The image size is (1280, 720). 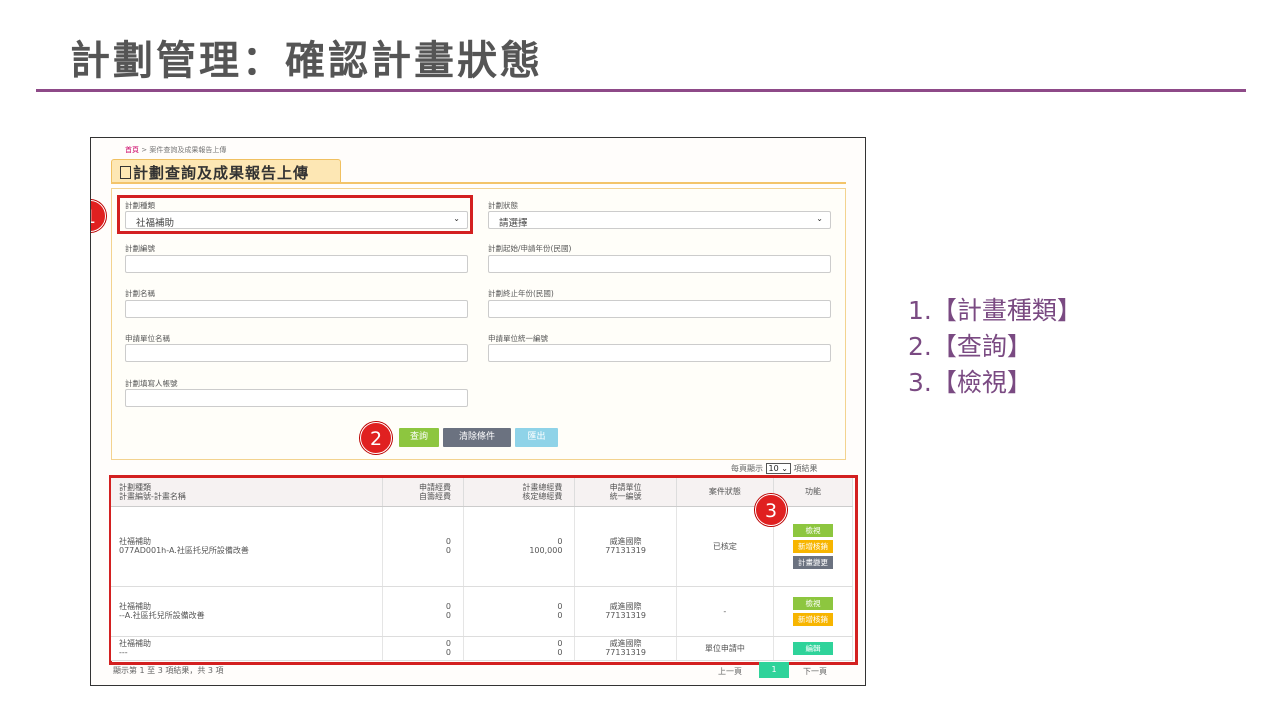 I want to click on plan-status-select: 請選擇 ⌄, so click(x=659, y=220).